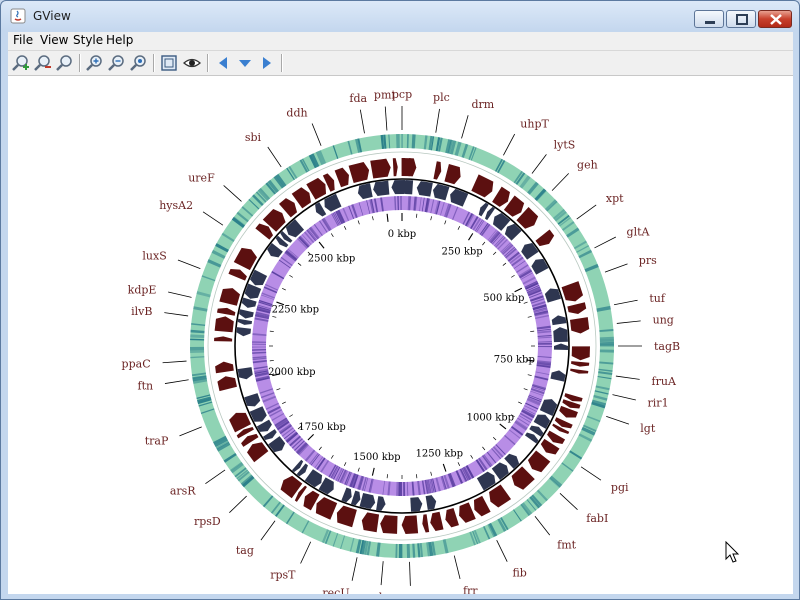  I want to click on gene-label: arsR, so click(183, 491).